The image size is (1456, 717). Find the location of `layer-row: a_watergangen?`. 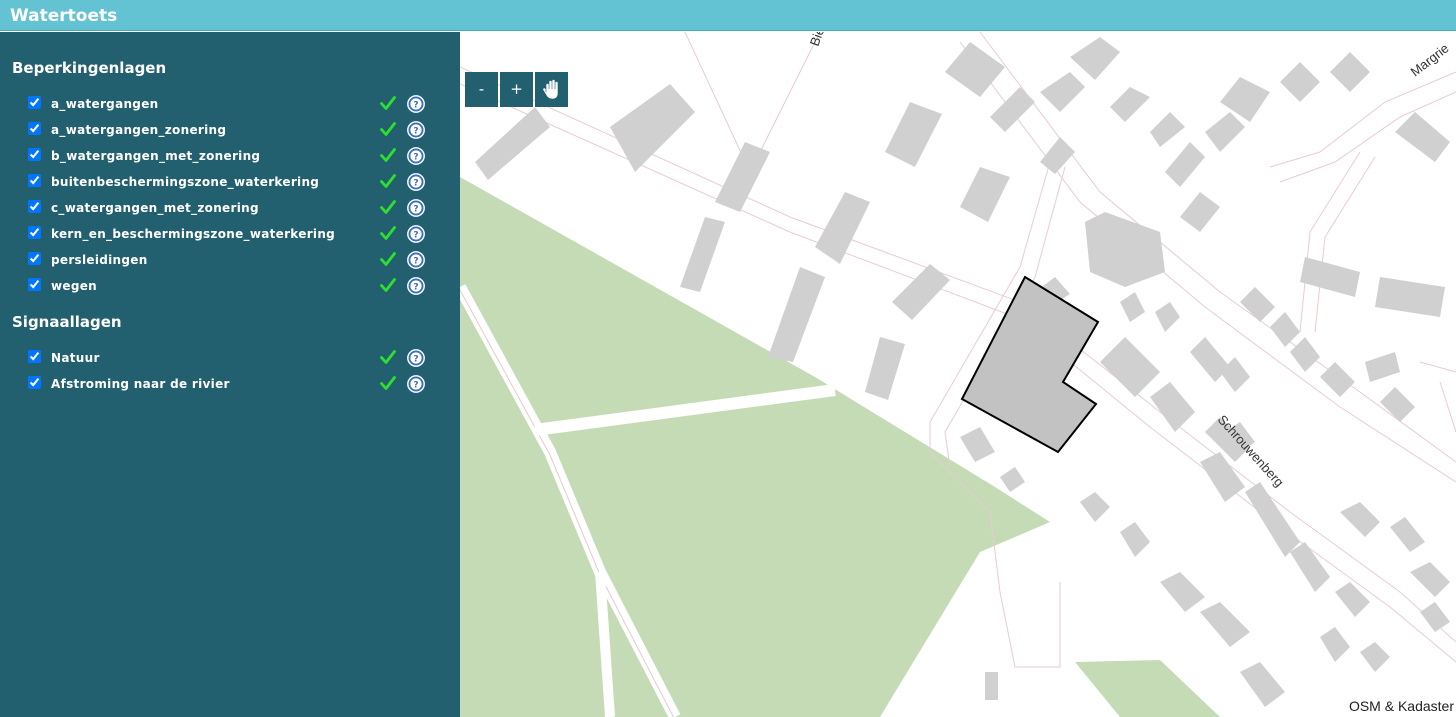

layer-row: a_watergangen? is located at coordinates (228, 105).